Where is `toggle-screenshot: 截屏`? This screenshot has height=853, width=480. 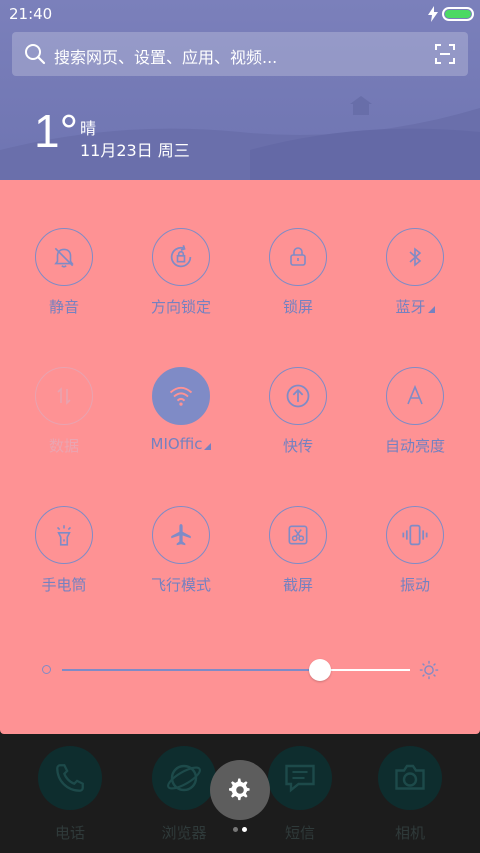
toggle-screenshot: 截屏 is located at coordinates (298, 561).